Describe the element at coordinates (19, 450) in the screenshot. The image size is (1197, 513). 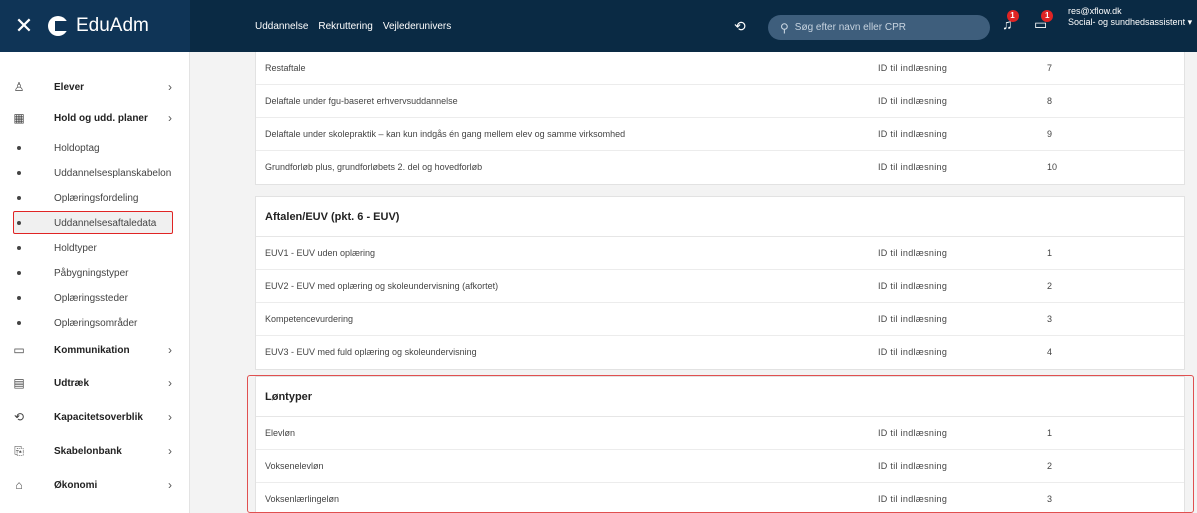
I see `template-icon: ⎘` at that location.